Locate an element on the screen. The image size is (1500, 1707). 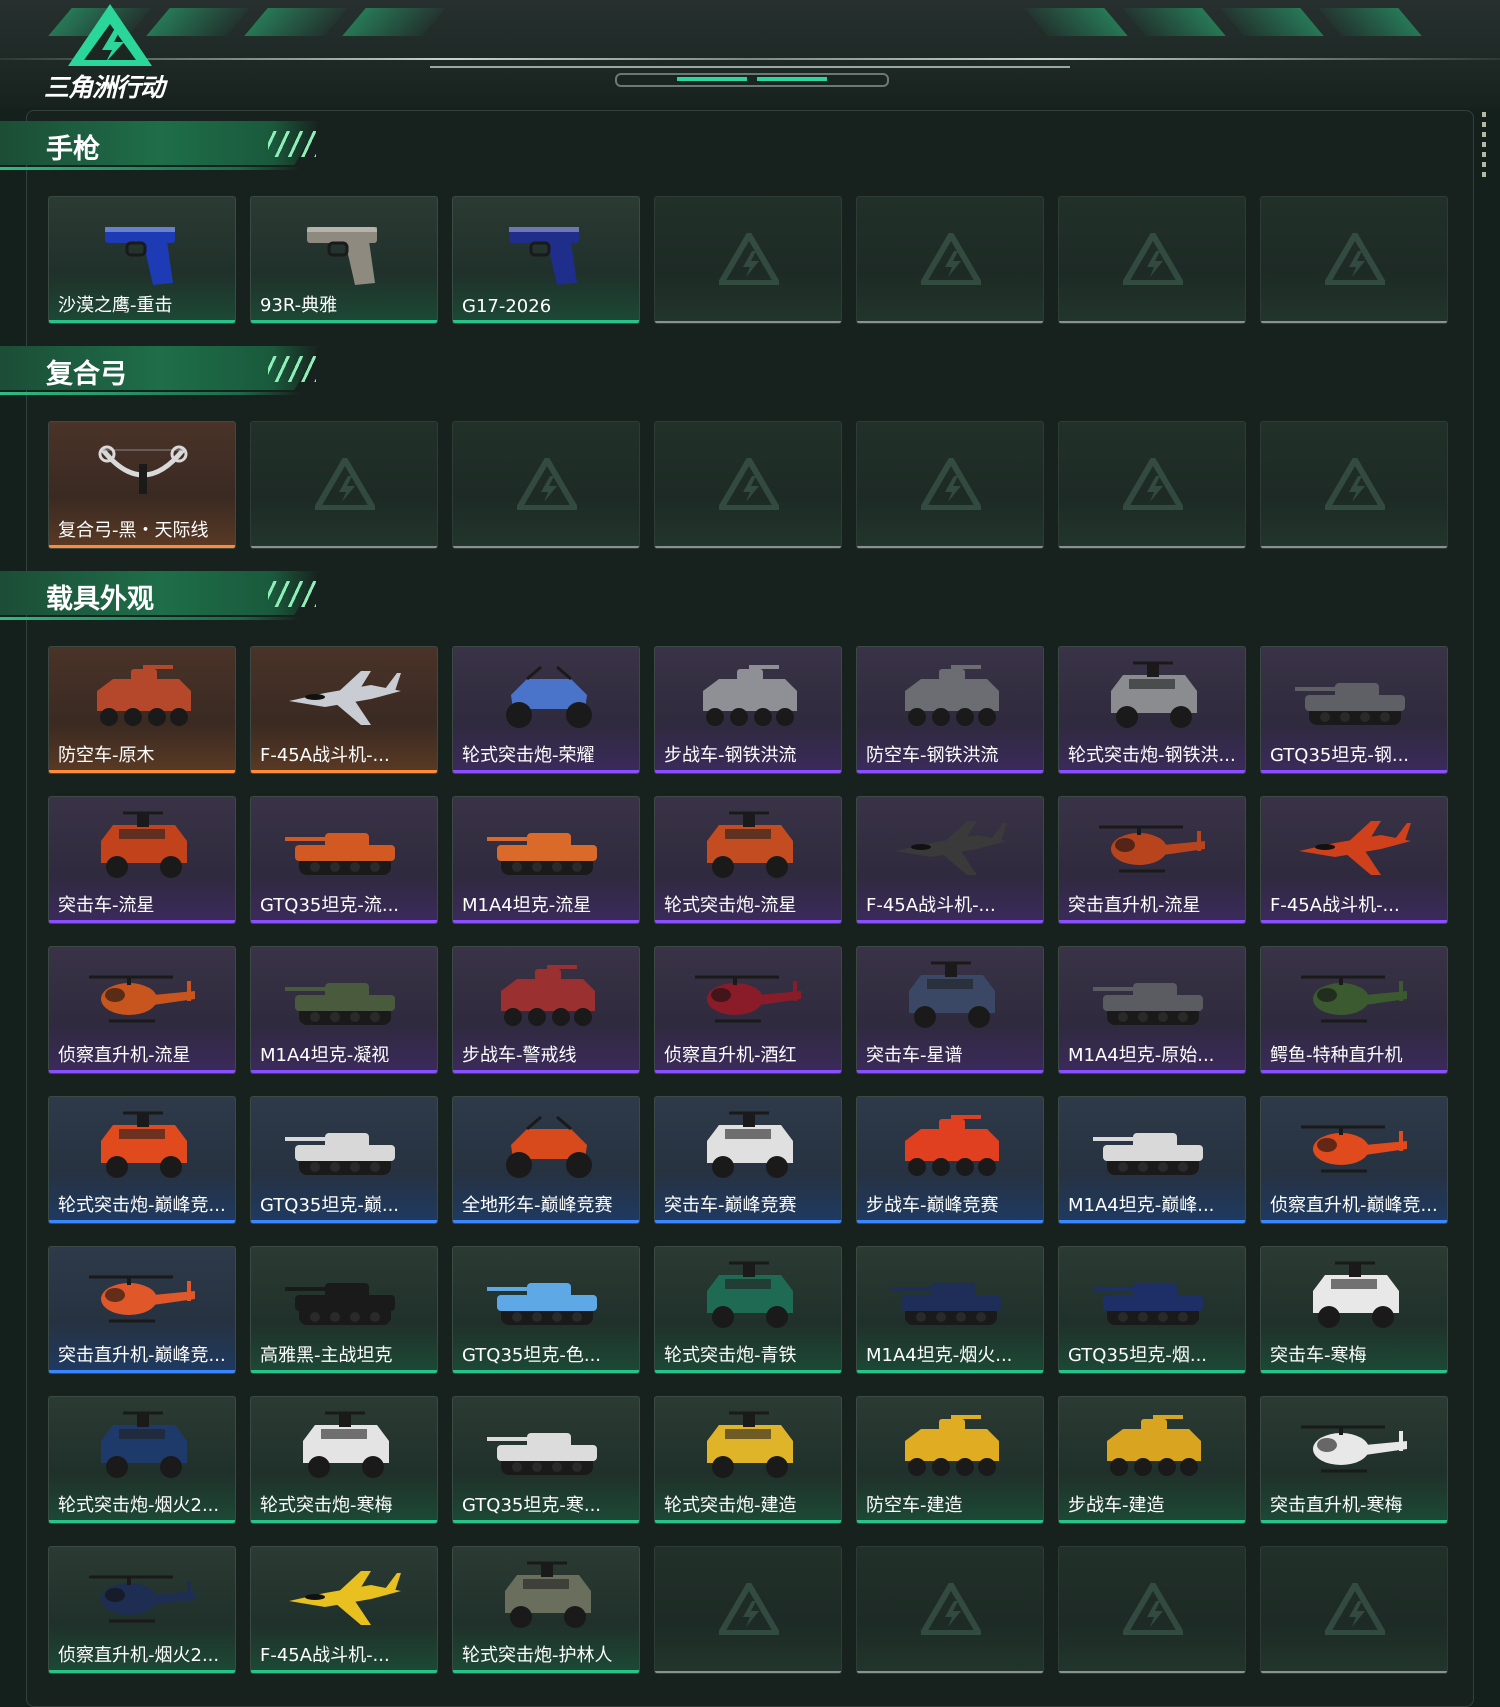
item-card: 突击直升机-流星 is located at coordinates (1152, 860).